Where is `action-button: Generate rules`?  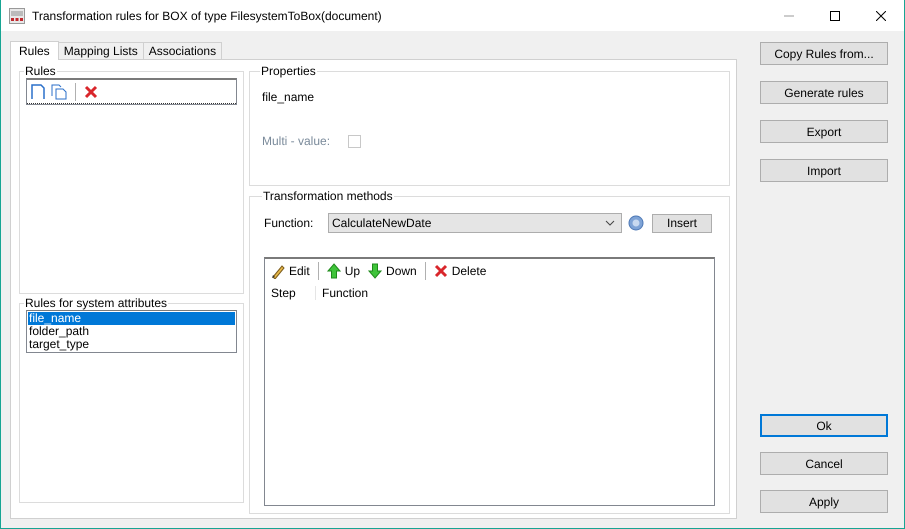 action-button: Generate rules is located at coordinates (824, 92).